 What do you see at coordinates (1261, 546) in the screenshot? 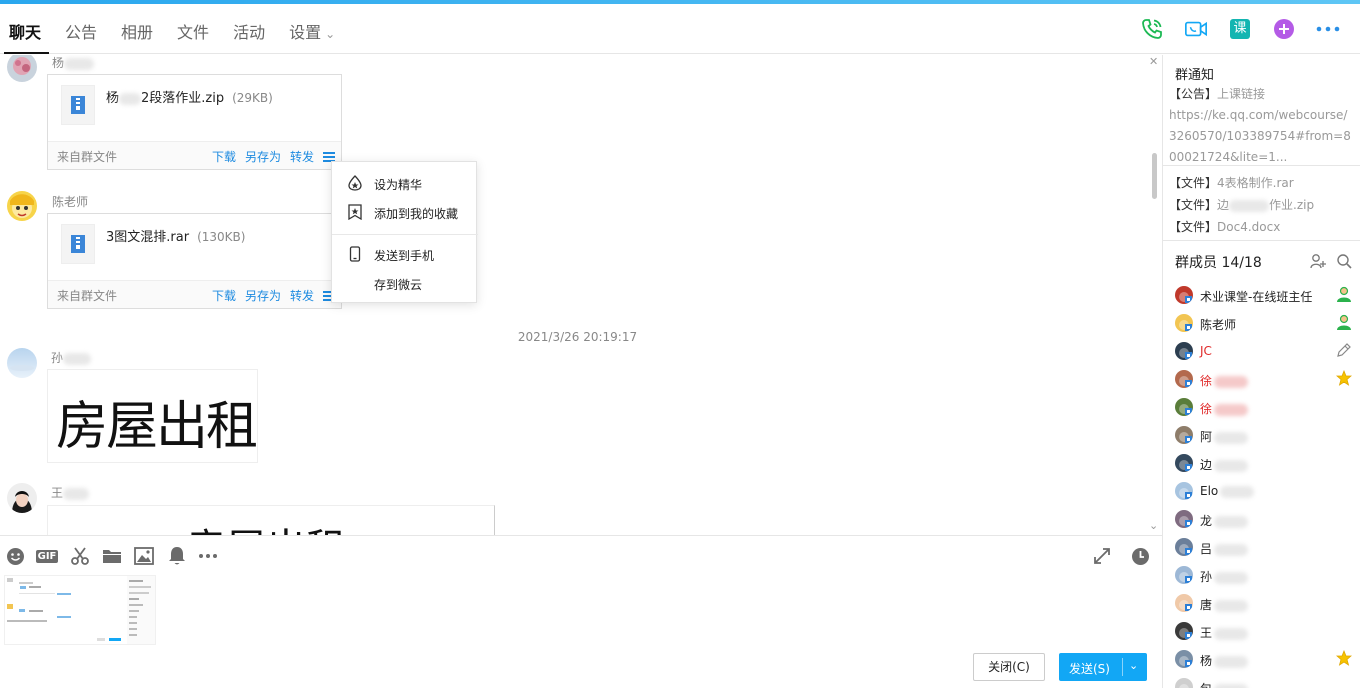
I see `member-row: 吕` at bounding box center [1261, 546].